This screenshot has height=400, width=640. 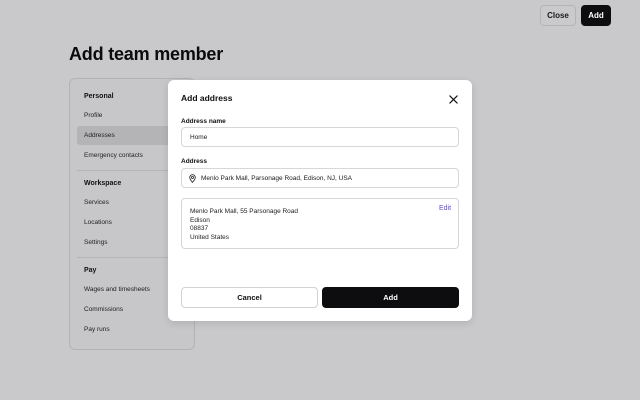 I want to click on address-name-label: Address name, so click(x=203, y=121).